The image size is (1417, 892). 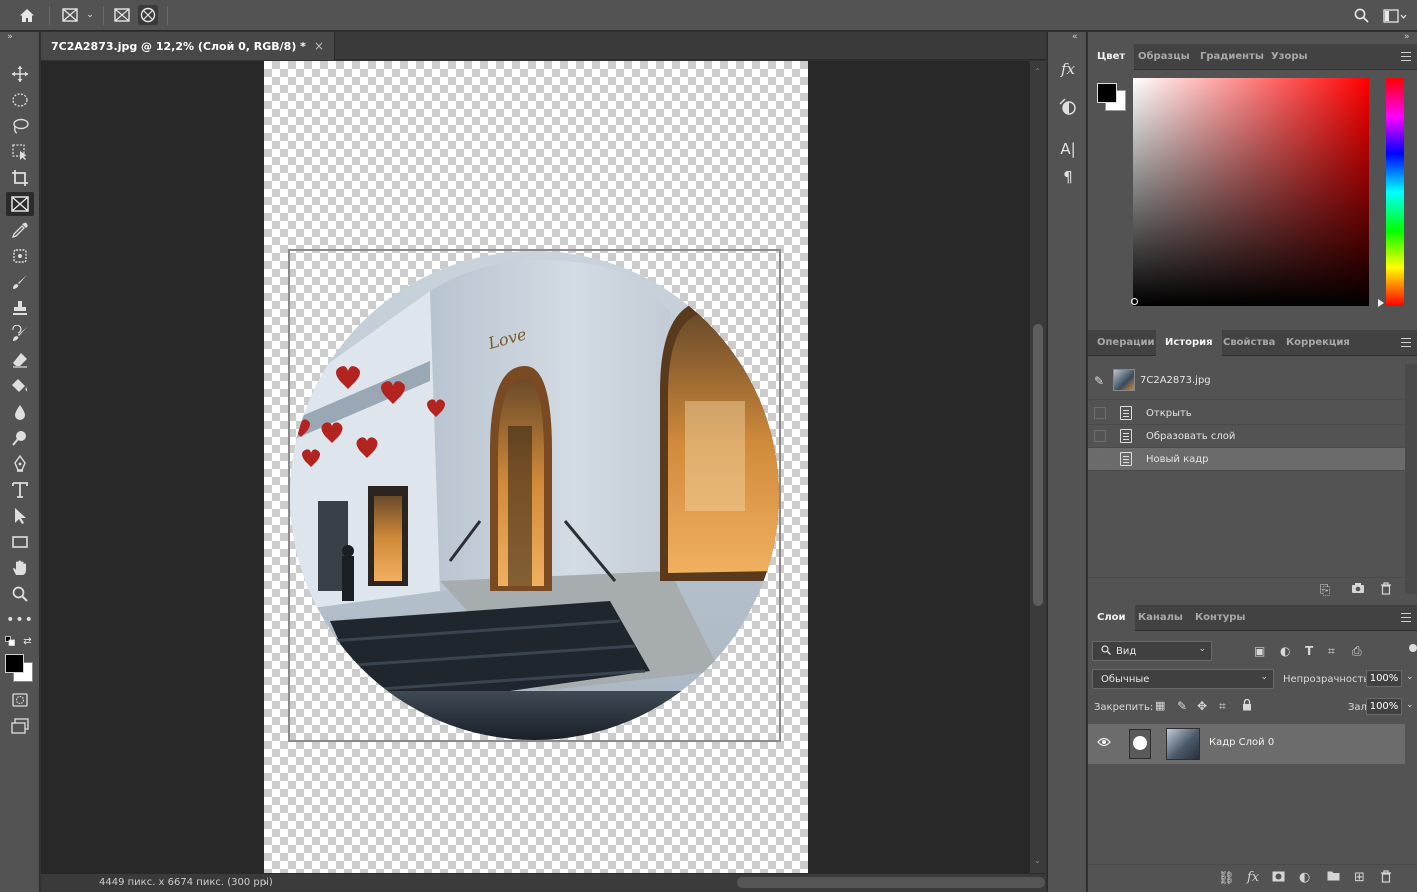 What do you see at coordinates (1182, 706) in the screenshot?
I see `lock-image-icon: ✎` at bounding box center [1182, 706].